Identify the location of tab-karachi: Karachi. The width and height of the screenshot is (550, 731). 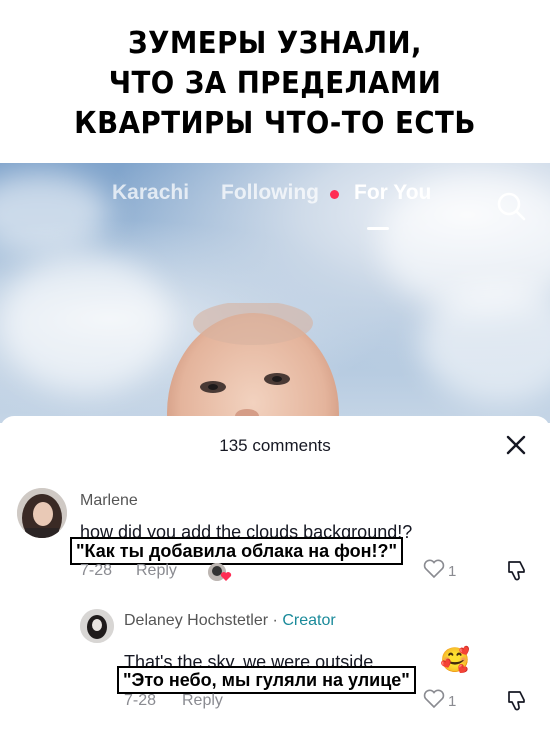
(150, 193).